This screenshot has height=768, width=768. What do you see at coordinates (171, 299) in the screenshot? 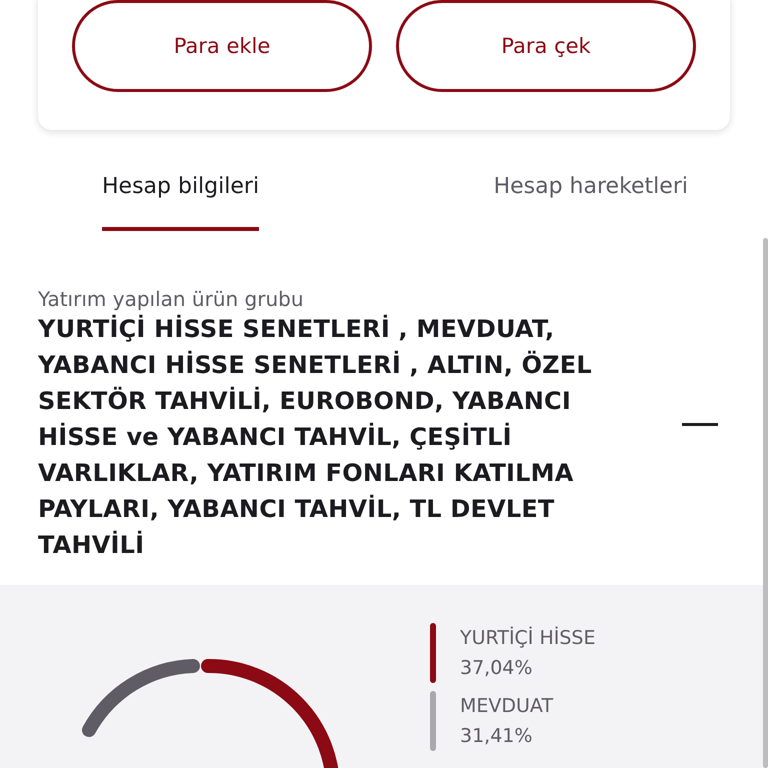
I see `field-label: Yatırım yapılan ürün grubu` at bounding box center [171, 299].